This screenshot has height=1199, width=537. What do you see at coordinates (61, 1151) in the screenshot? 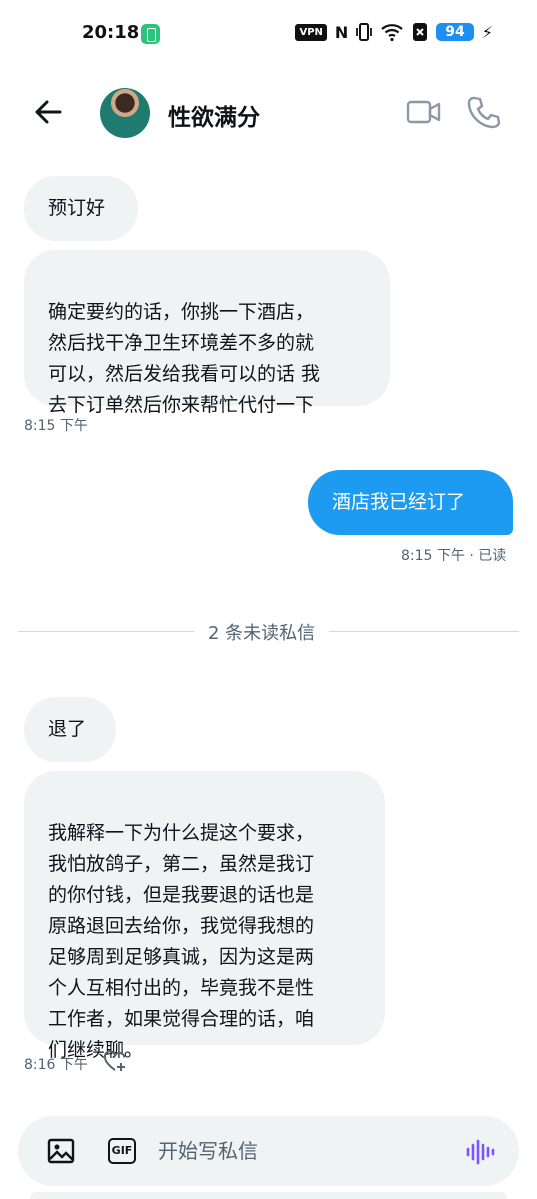
I see `image-icon` at bounding box center [61, 1151].